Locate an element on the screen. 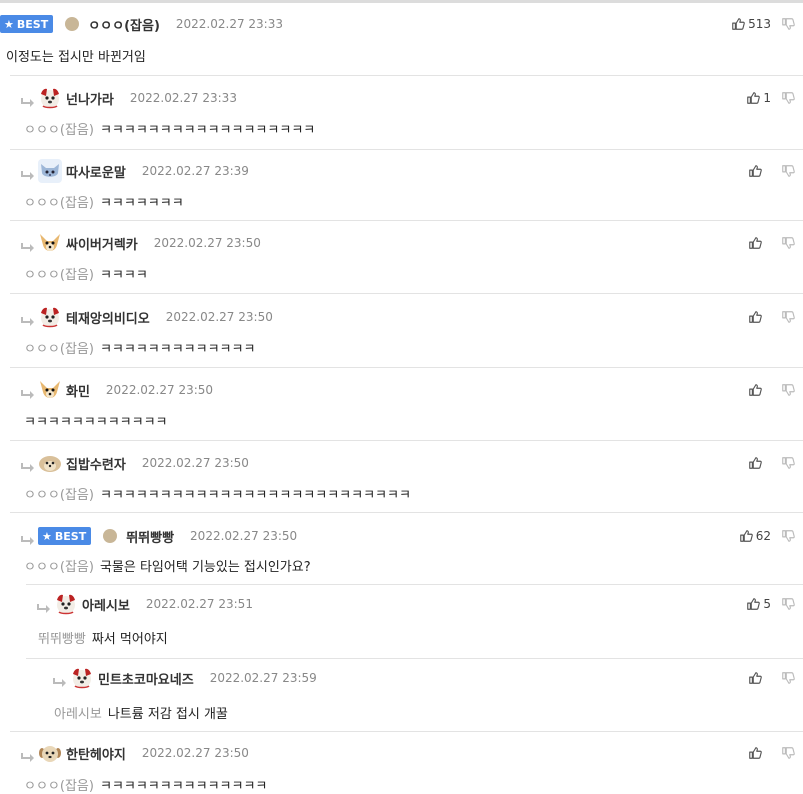  nickname: 넌나가라 is located at coordinates (90, 98).